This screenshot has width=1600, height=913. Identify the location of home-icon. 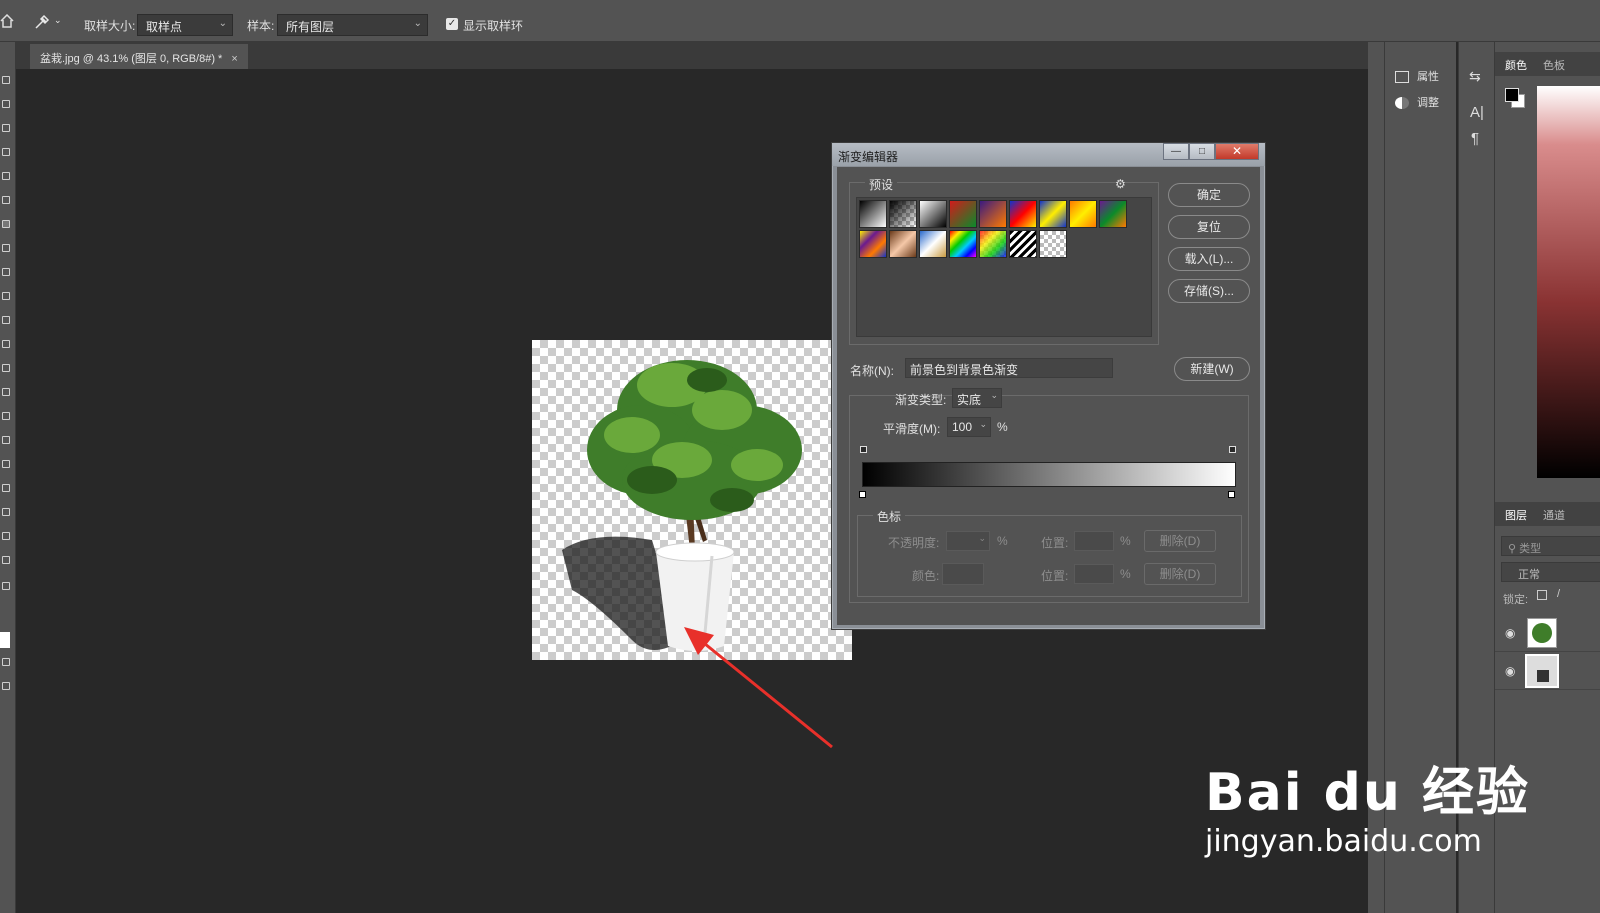
(7, 21).